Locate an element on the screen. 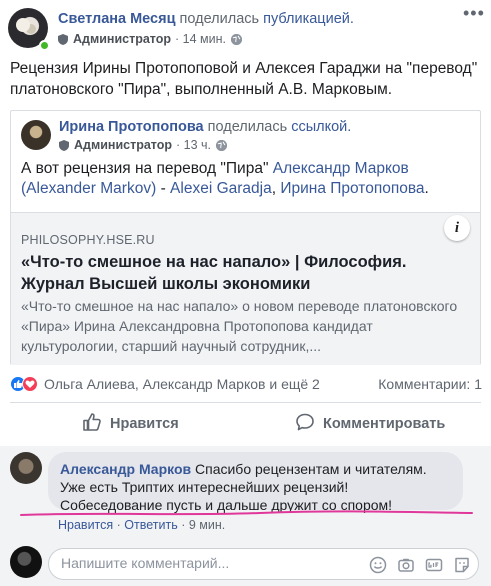  commenter-name-link: Александр Марков is located at coordinates (125, 469).